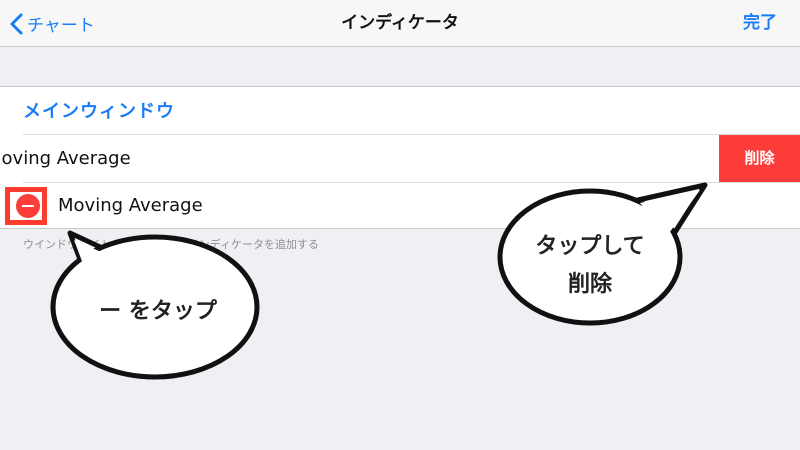 The height and width of the screenshot is (450, 800). I want to click on done-button: 完了, so click(760, 23).